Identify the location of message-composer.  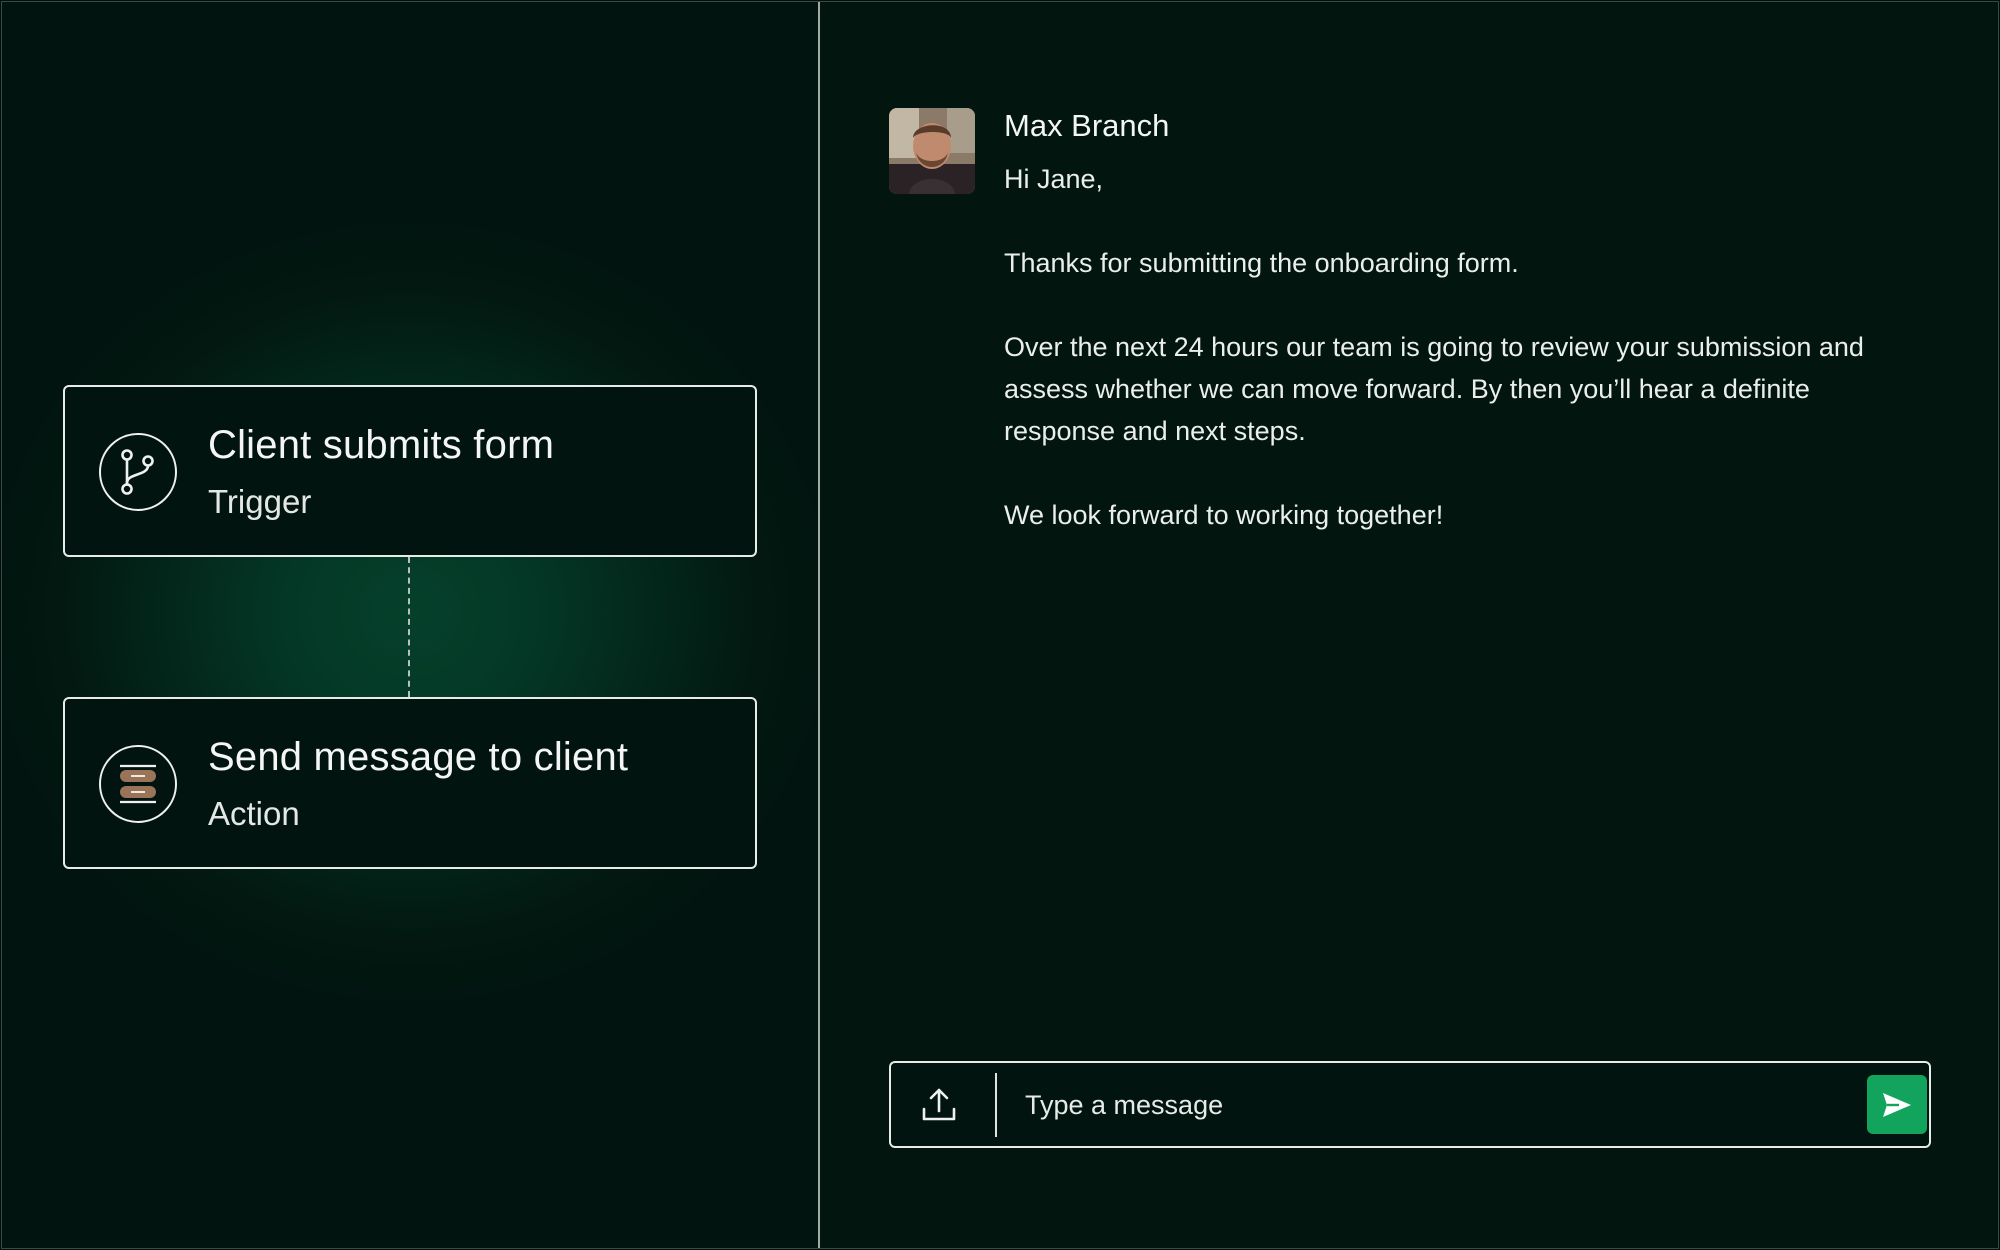
(1410, 1104).